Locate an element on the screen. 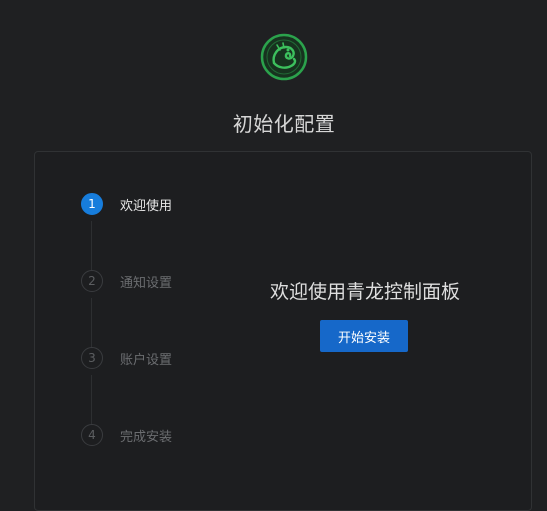 The width and height of the screenshot is (547, 511). step-label-account: 账户设置 is located at coordinates (146, 360).